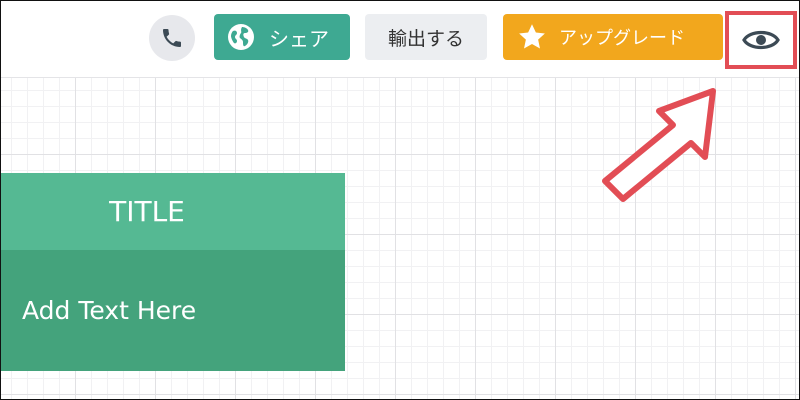 This screenshot has height=400, width=800. Describe the element at coordinates (241, 37) in the screenshot. I see `globe-icon` at that location.